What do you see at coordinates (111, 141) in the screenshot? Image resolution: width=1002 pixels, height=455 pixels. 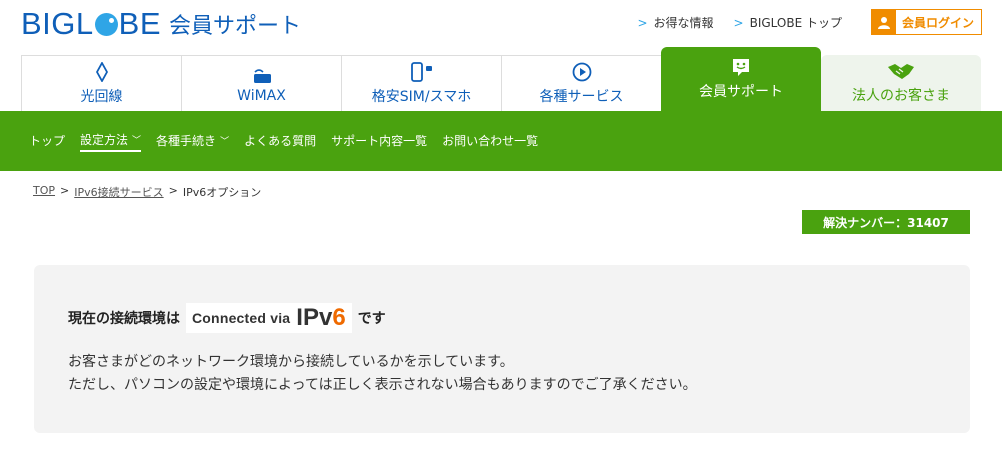 I see `subnav-settings: 設定方法 ﹀` at bounding box center [111, 141].